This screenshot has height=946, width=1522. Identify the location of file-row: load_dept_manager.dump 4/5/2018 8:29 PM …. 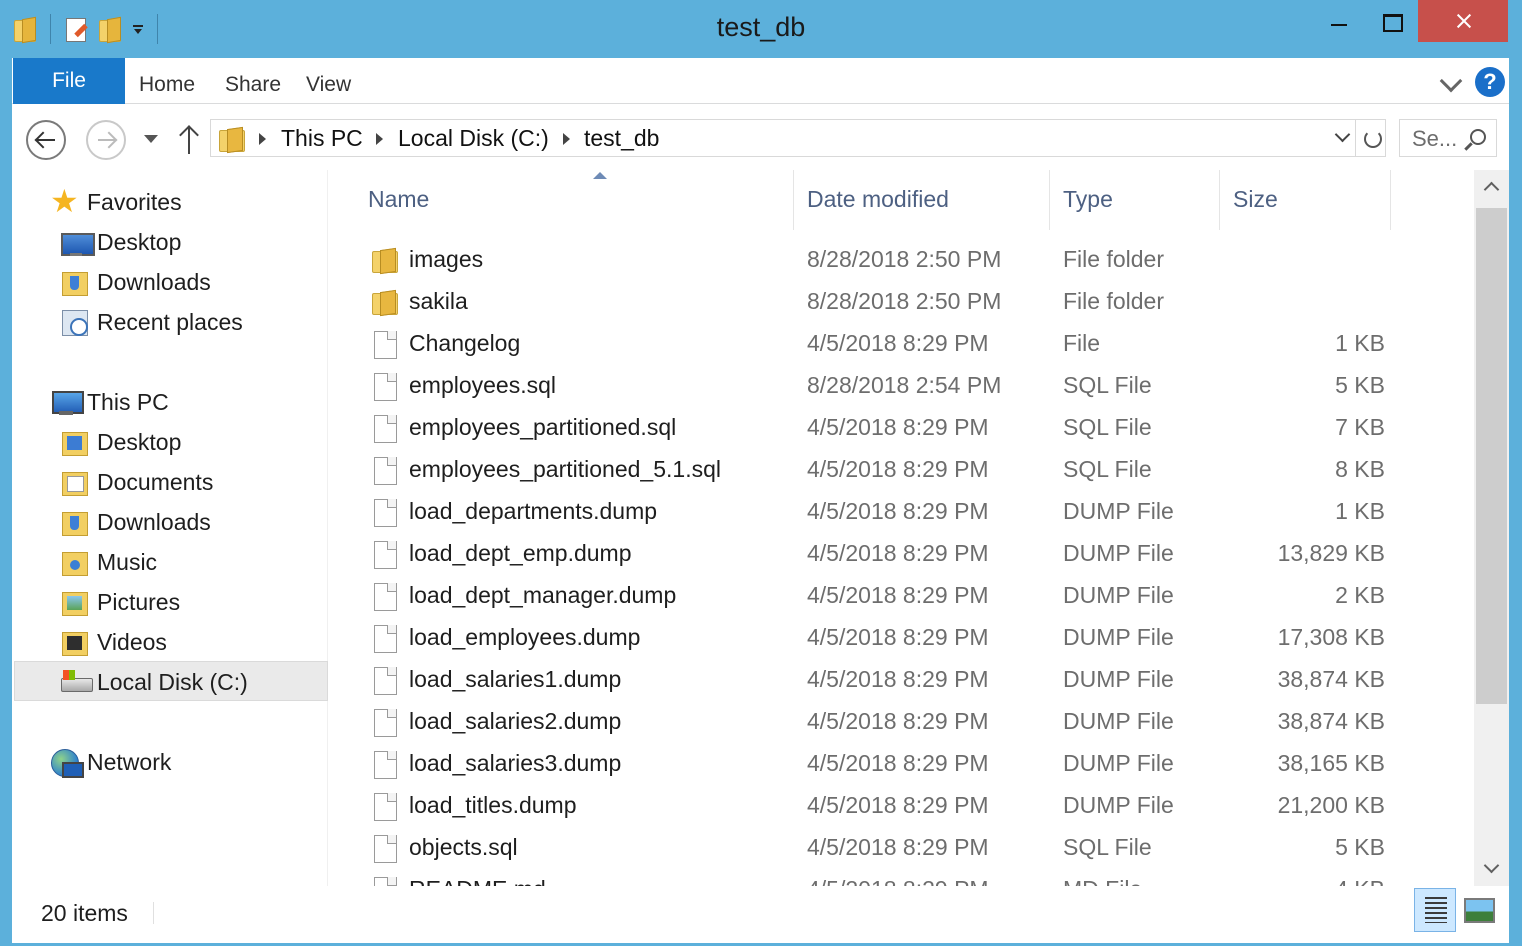
(902, 595).